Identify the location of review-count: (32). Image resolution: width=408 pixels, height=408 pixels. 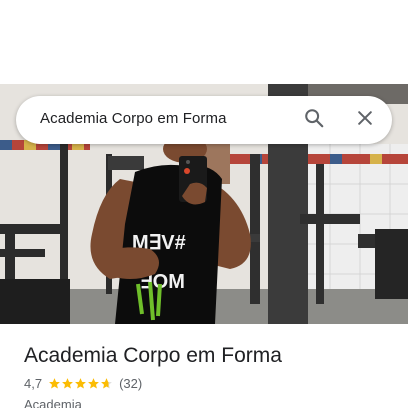
(130, 383).